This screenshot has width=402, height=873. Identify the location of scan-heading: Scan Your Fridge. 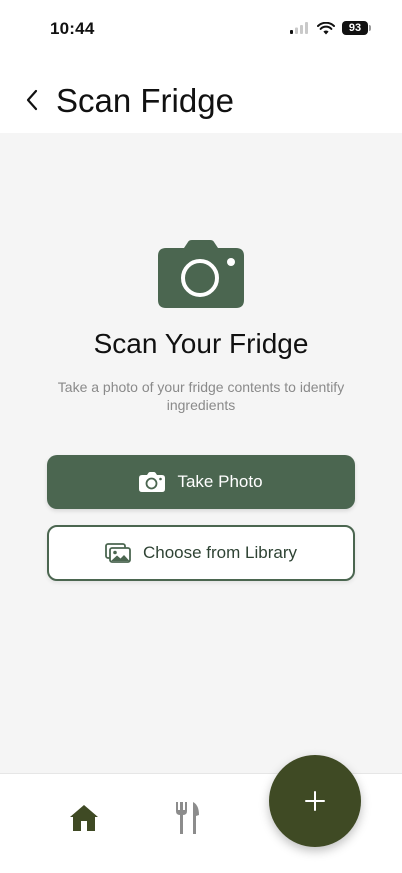
(201, 343).